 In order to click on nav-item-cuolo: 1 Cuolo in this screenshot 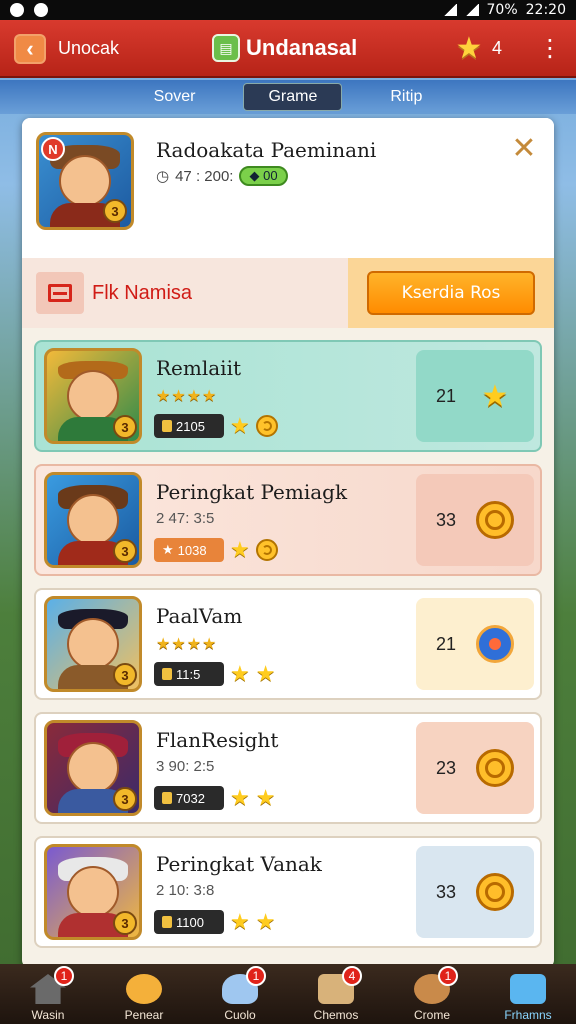, I will do `click(240, 993)`.